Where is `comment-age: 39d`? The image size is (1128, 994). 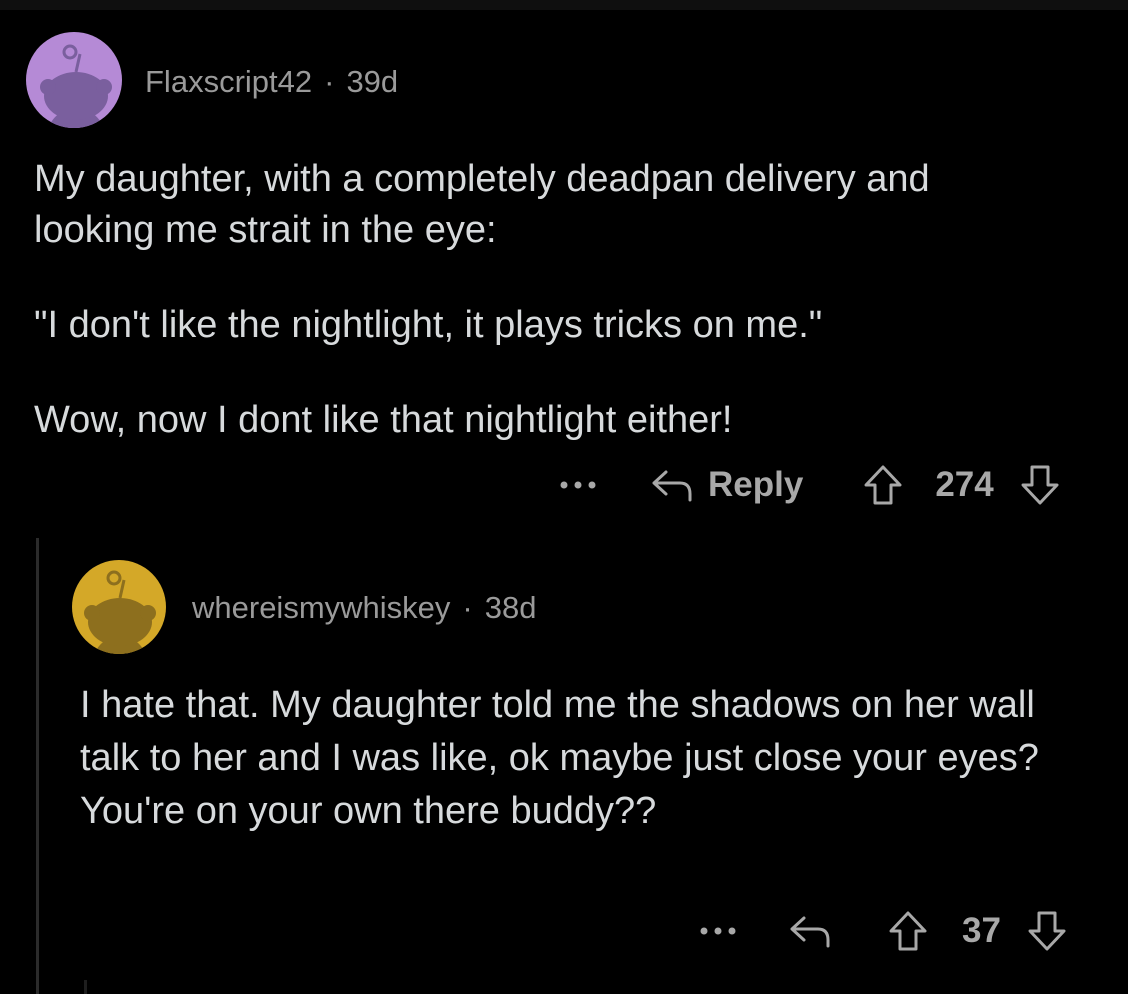 comment-age: 39d is located at coordinates (372, 81).